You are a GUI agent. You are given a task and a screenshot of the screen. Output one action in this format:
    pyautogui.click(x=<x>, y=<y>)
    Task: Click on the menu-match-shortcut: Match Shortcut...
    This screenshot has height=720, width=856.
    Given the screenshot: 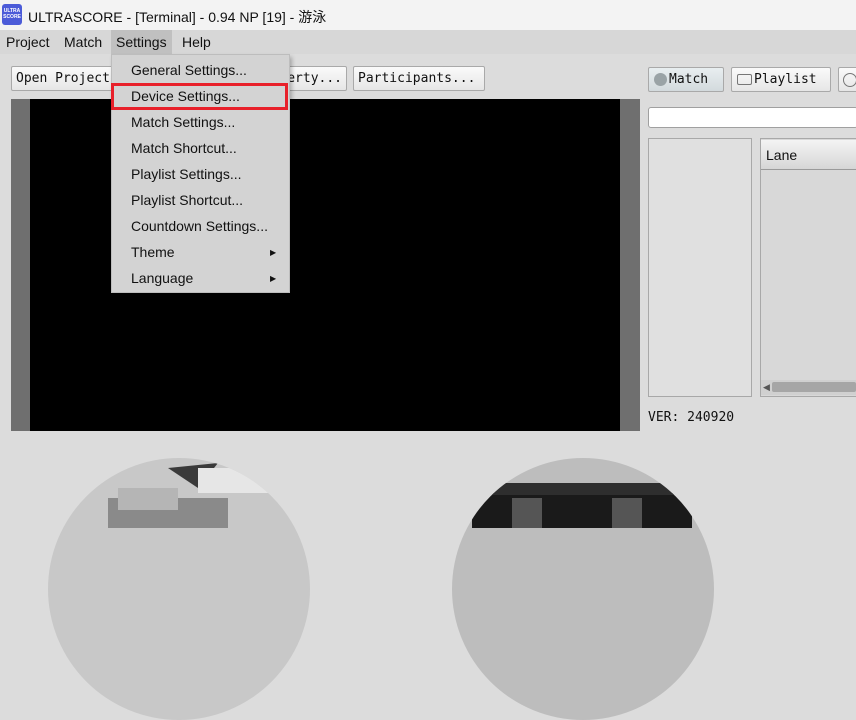 What is the action you would take?
    pyautogui.click(x=184, y=148)
    